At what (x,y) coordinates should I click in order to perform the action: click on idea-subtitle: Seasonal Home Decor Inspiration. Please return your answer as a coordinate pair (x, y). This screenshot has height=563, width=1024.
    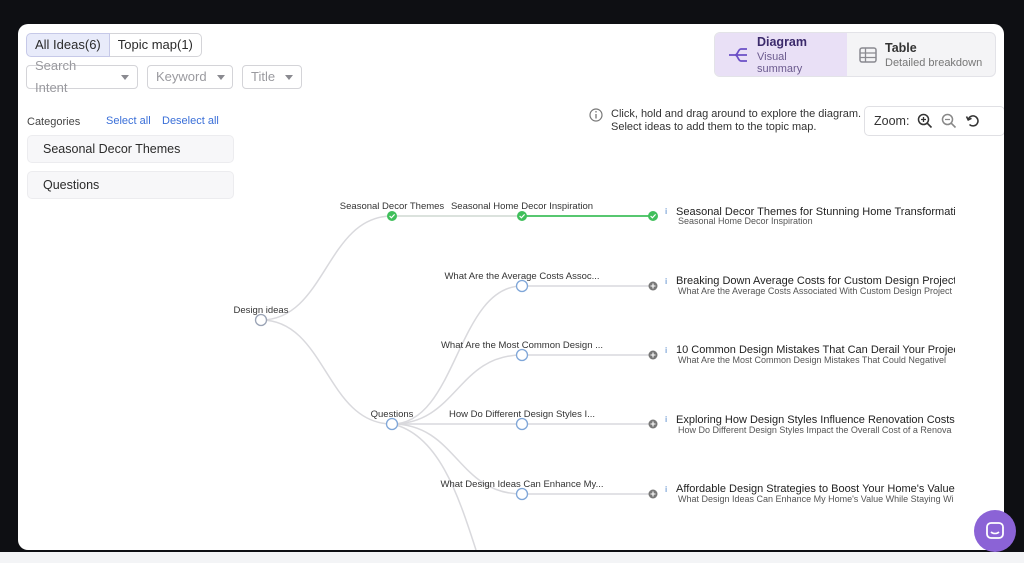
    Looking at the image, I should click on (745, 221).